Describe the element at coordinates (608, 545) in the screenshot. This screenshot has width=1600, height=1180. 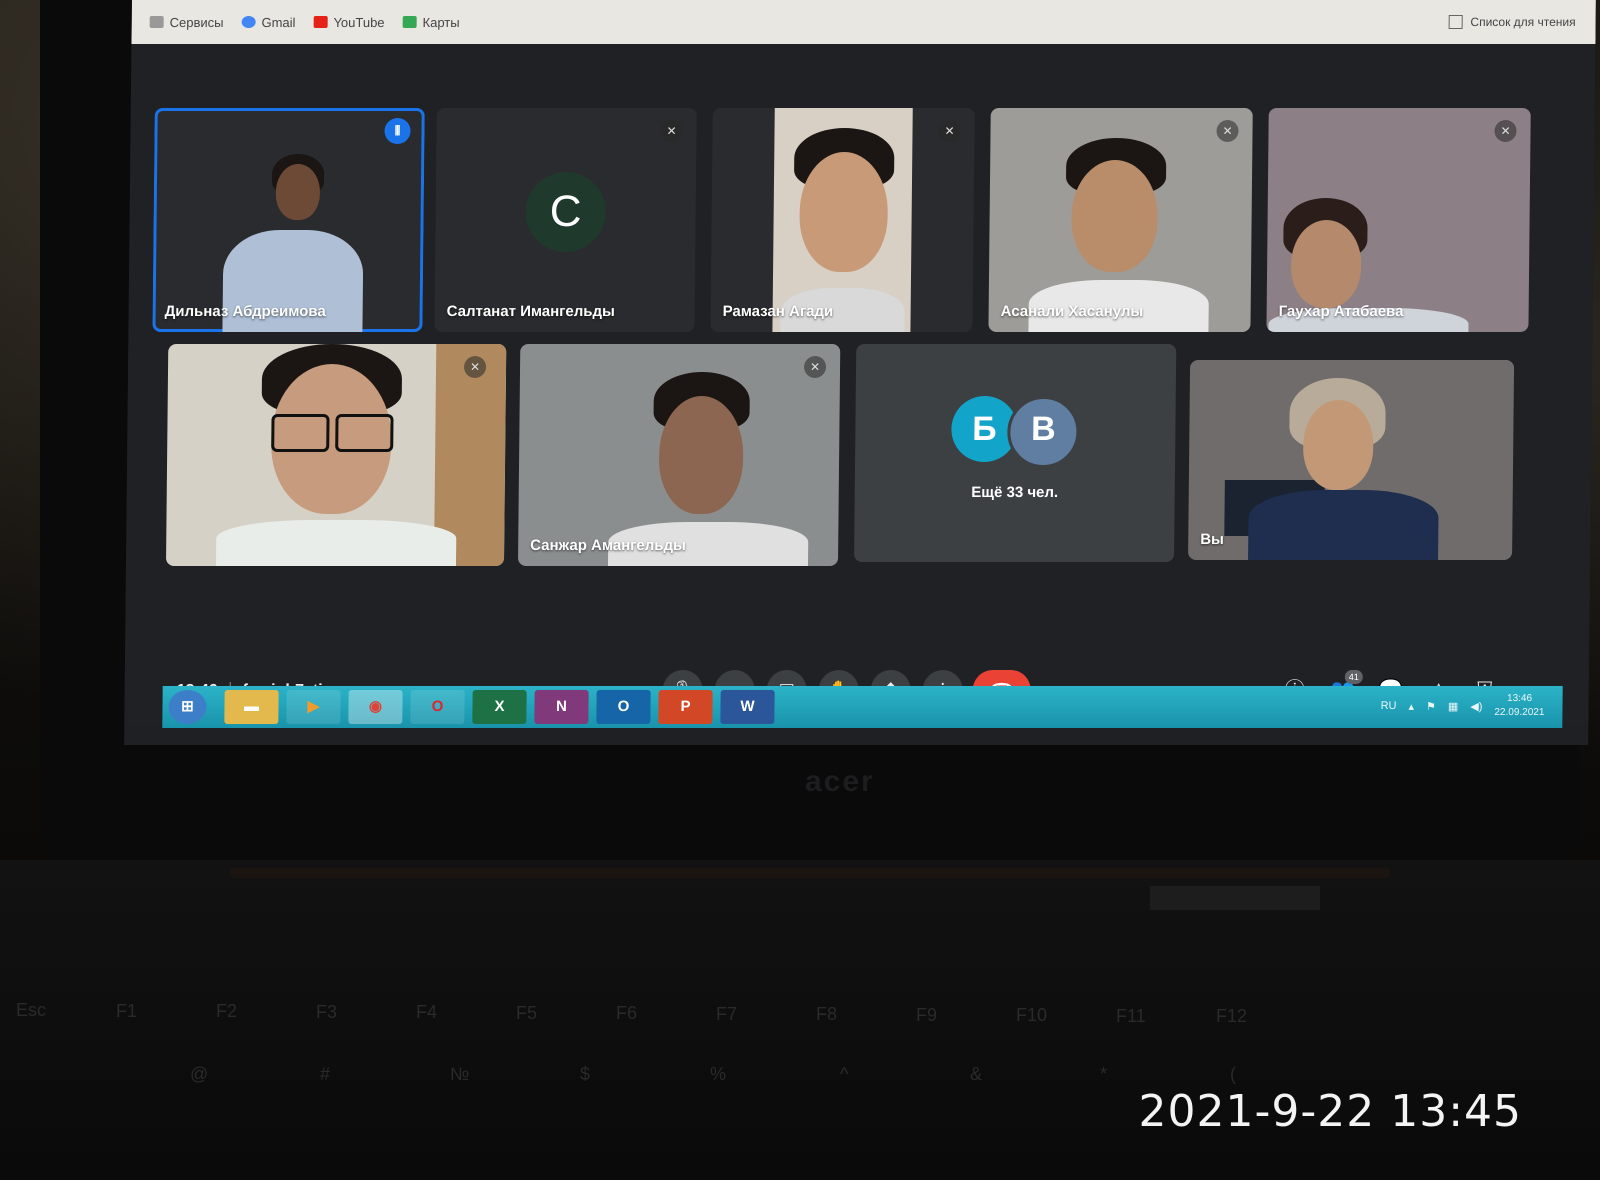
I see `participant-name: Санжар Амангельды` at that location.